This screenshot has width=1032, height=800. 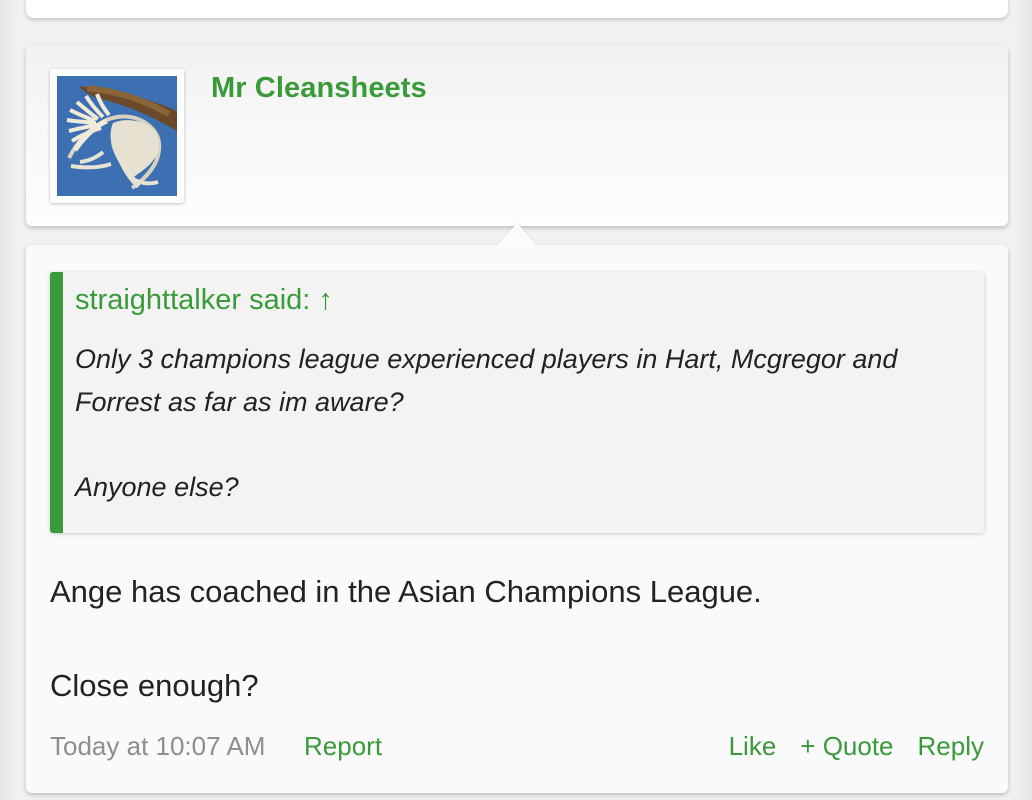 What do you see at coordinates (157, 487) in the screenshot?
I see `quote-line: Anyone else?` at bounding box center [157, 487].